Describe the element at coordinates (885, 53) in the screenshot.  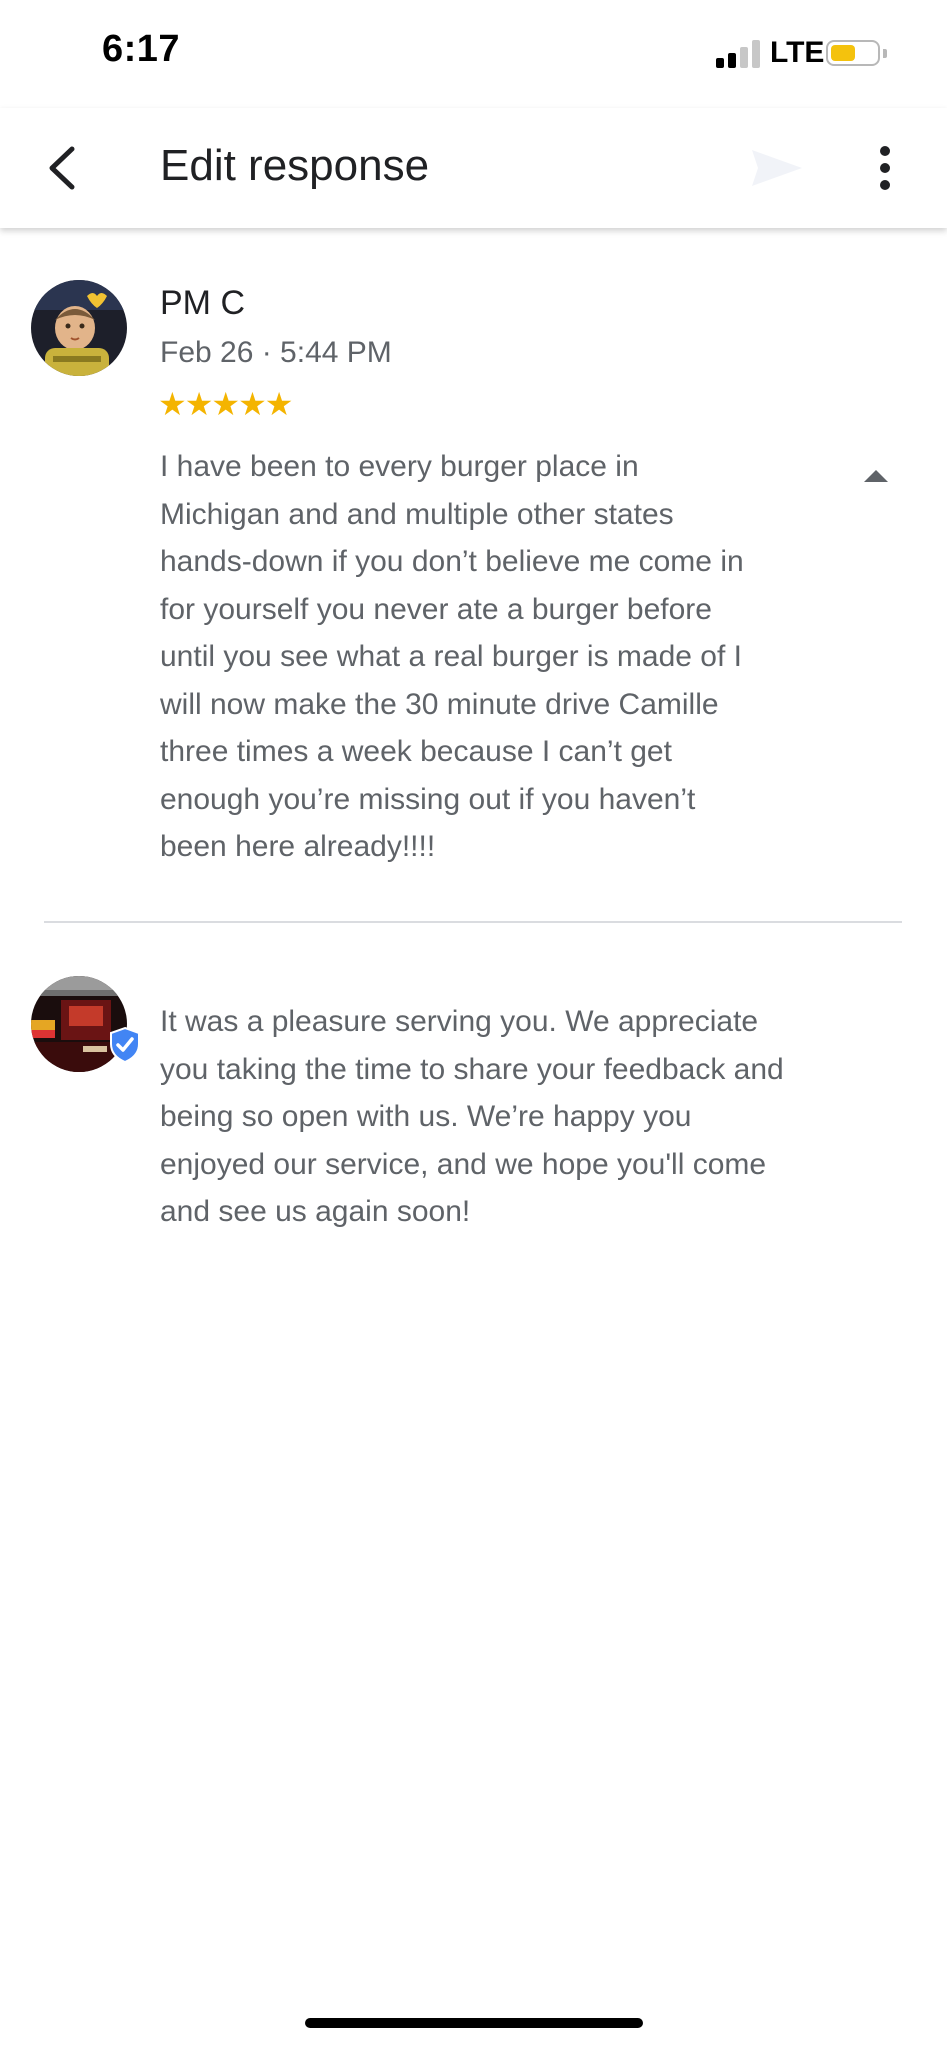
I see `battery-cap` at that location.